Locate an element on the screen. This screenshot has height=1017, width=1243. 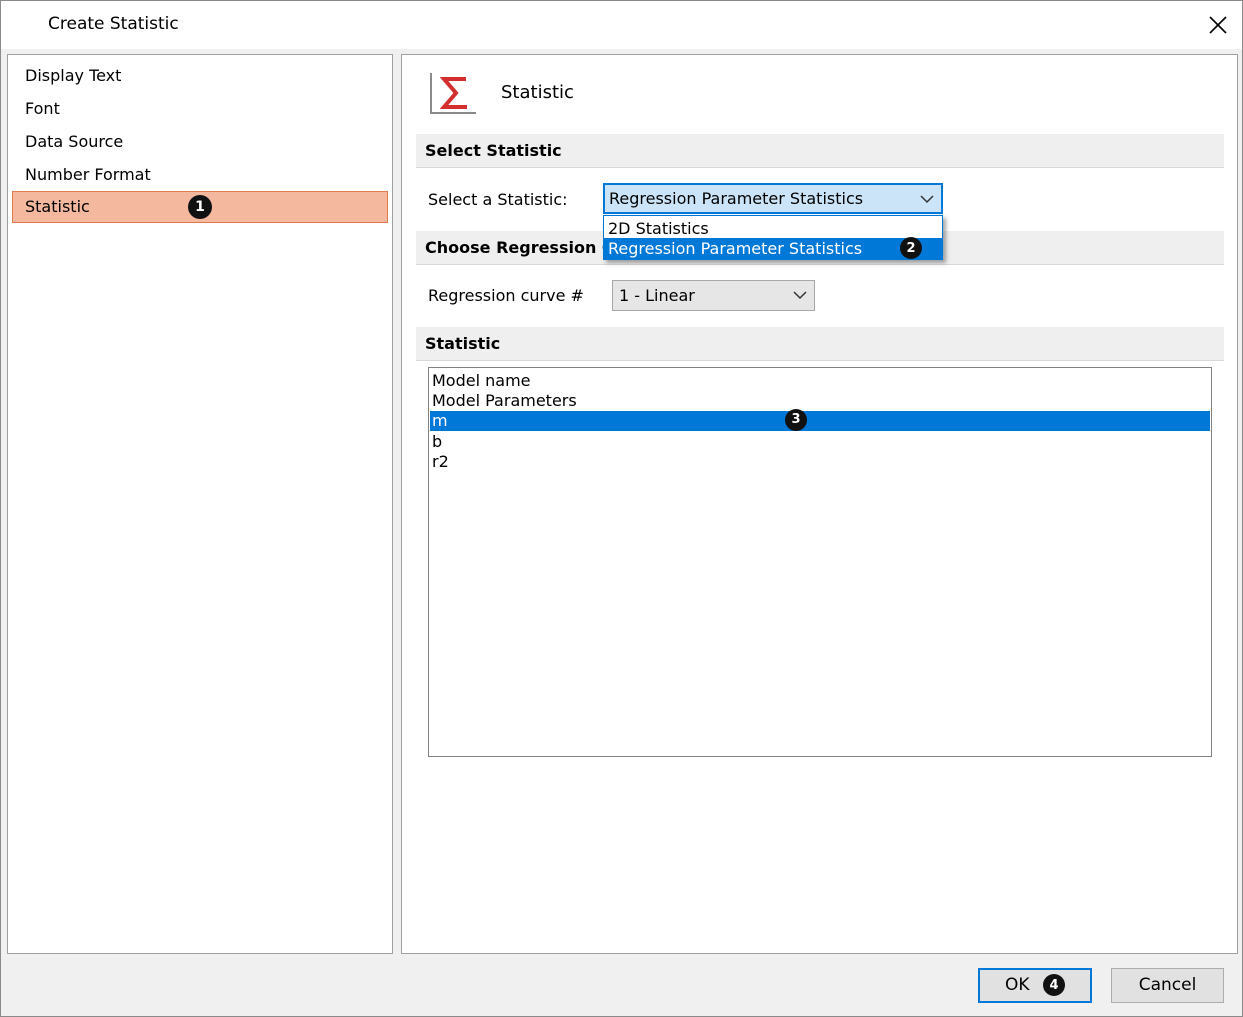
close-button is located at coordinates (1218, 25).